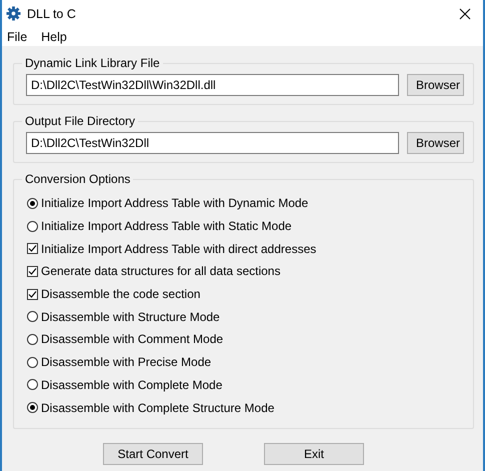 Image resolution: width=485 pixels, height=471 pixels. Describe the element at coordinates (212, 143) in the screenshot. I see `path-field: D:\Dll2C\TestWin32Dll` at that location.